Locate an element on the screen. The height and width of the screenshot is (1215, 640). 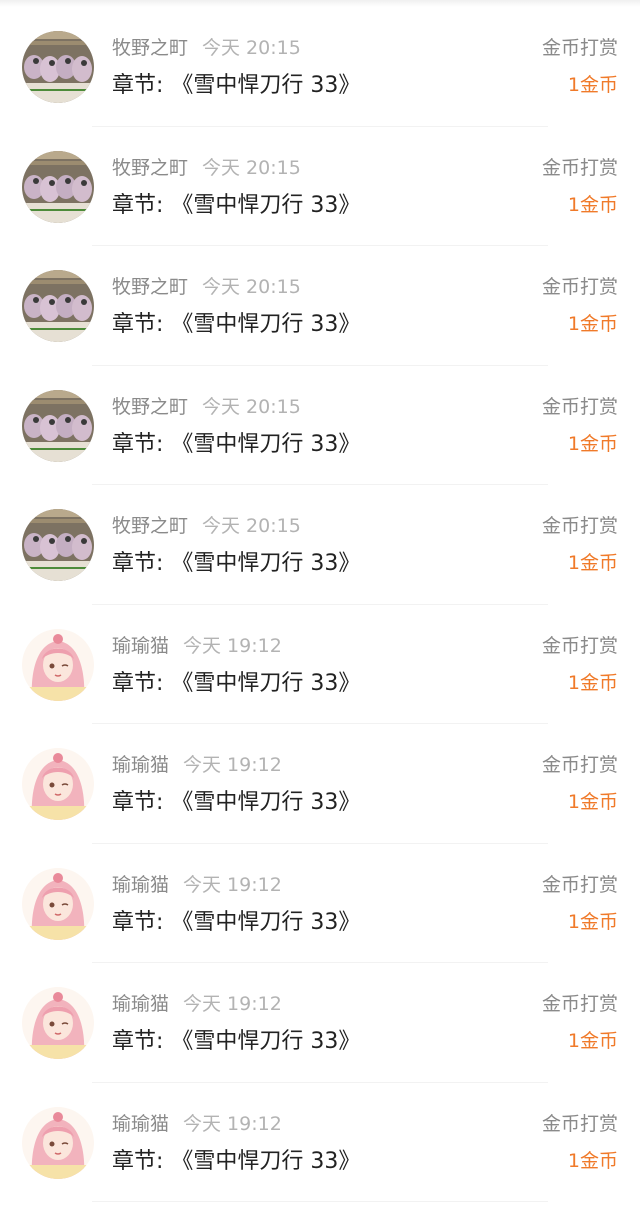
divider is located at coordinates (320, 1201).